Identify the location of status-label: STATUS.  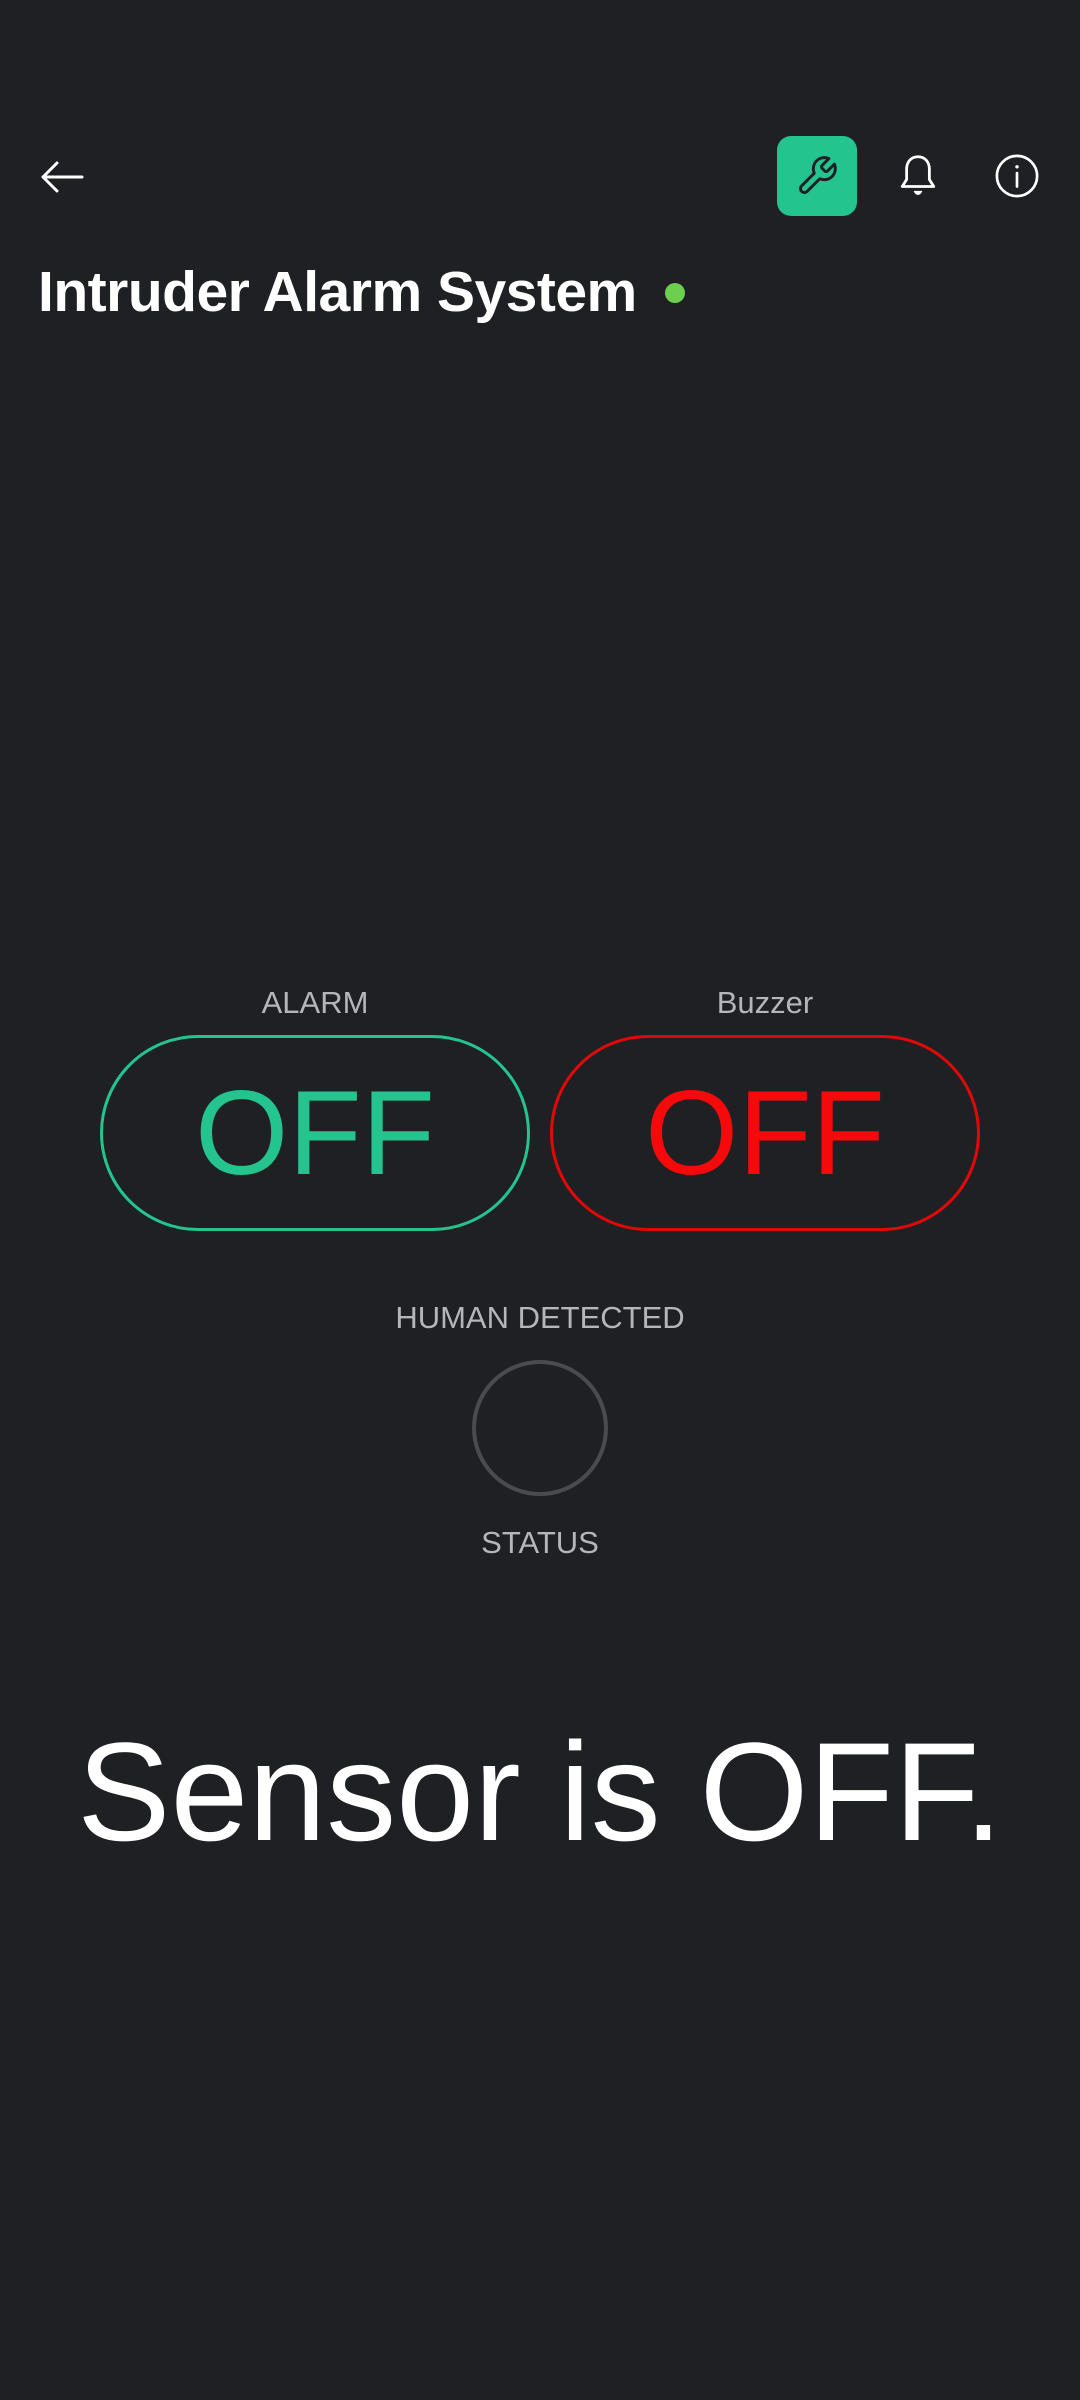
(540, 1542).